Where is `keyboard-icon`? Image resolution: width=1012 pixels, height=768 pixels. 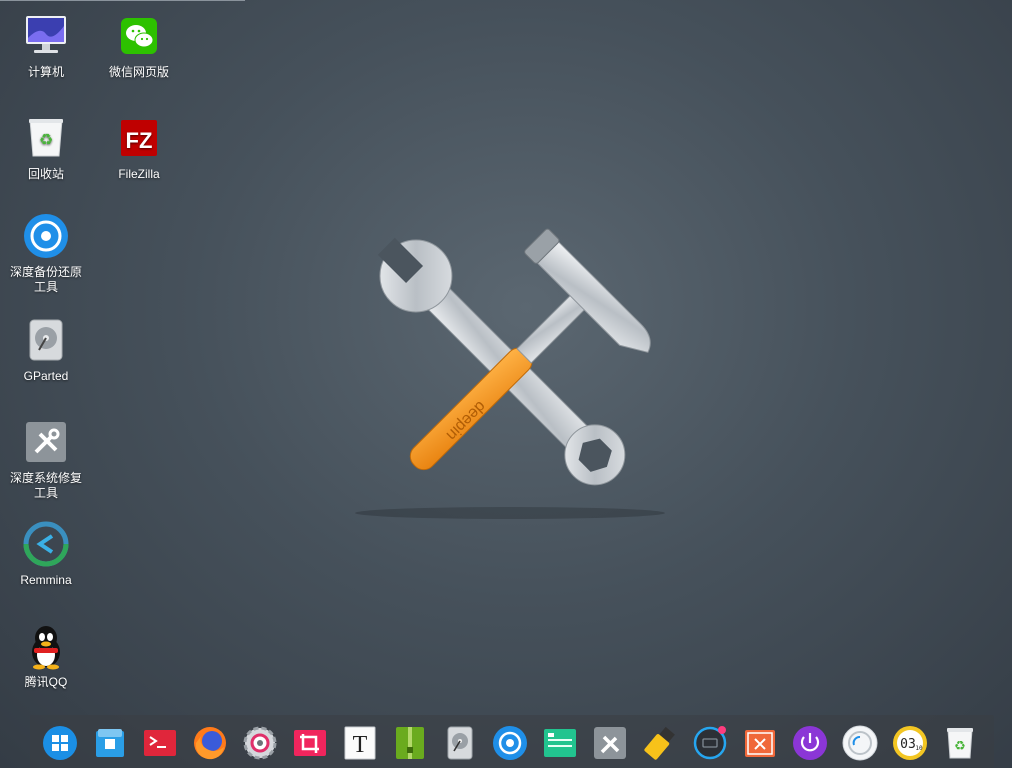
keyboard-icon is located at coordinates (710, 743).